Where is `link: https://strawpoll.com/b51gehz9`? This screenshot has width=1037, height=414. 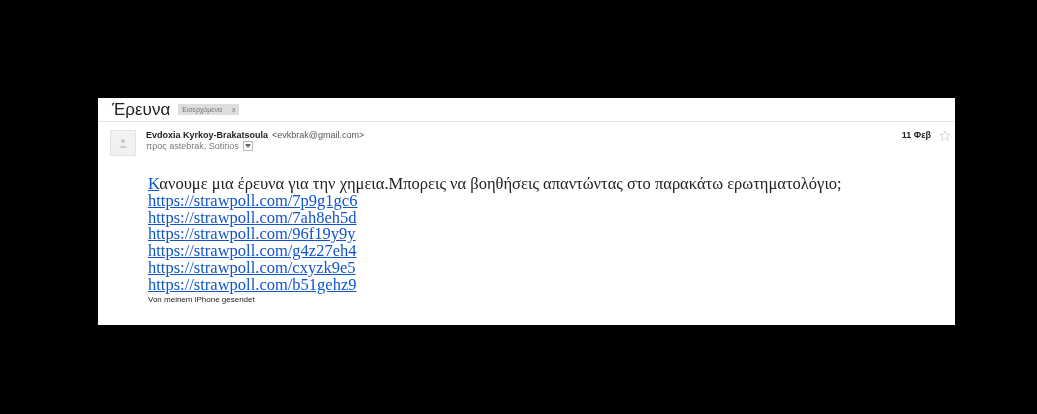
link: https://strawpoll.com/b51gehz9 is located at coordinates (252, 285).